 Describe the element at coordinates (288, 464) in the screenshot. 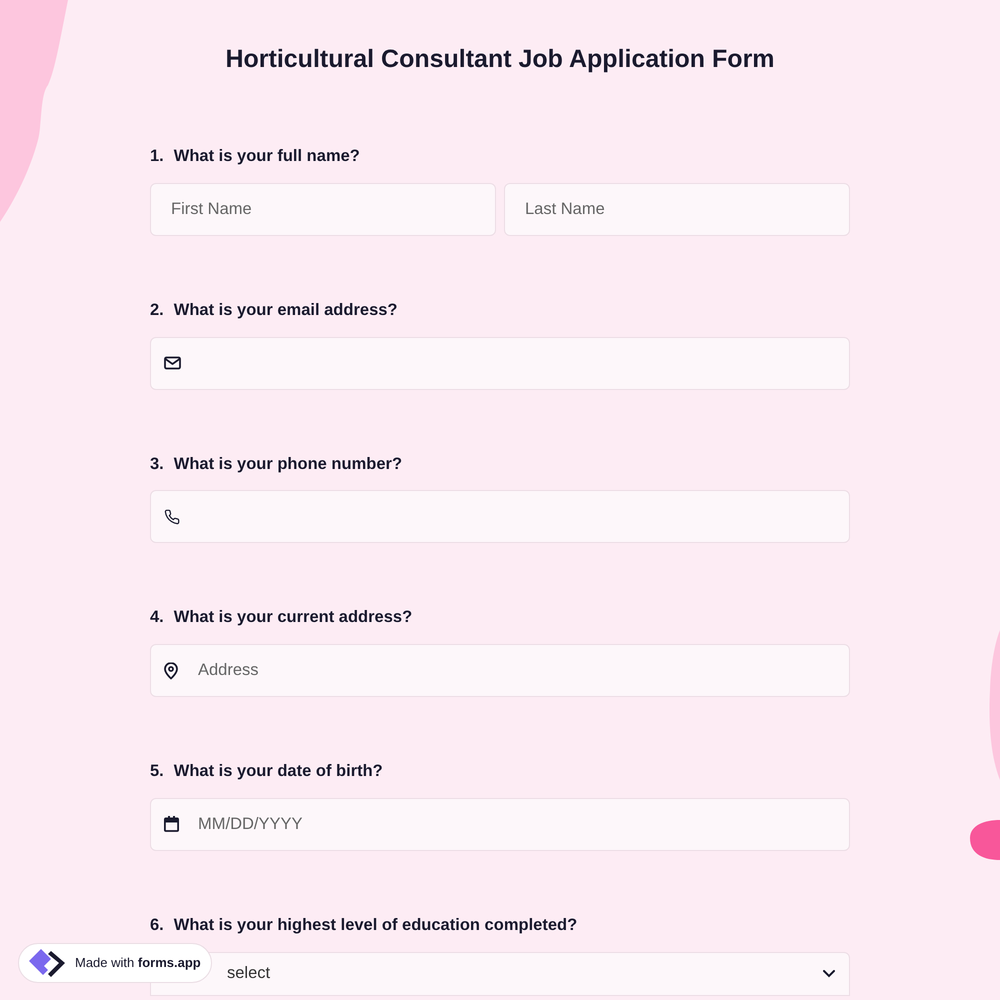

I see `question-label: What is your phone number?` at that location.